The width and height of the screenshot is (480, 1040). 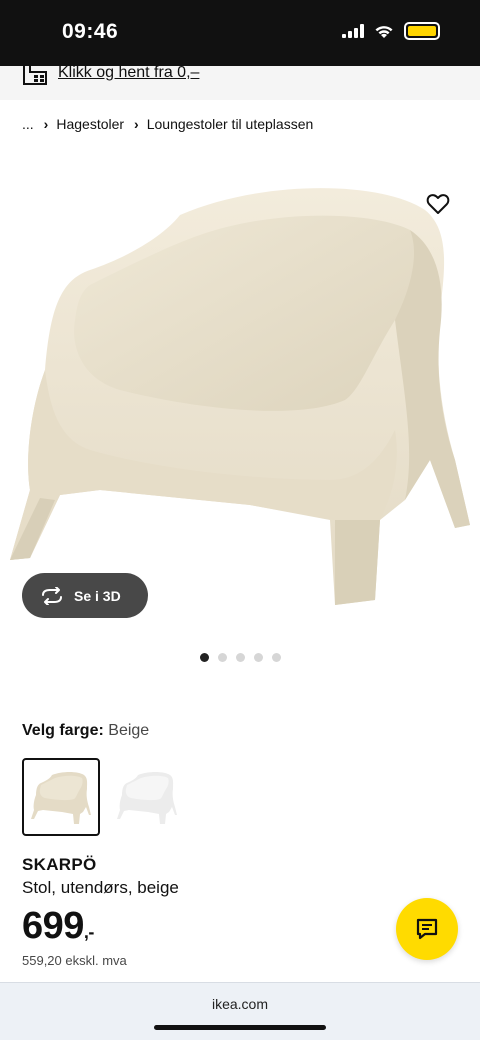 What do you see at coordinates (422, 31) in the screenshot?
I see `battery-icon` at bounding box center [422, 31].